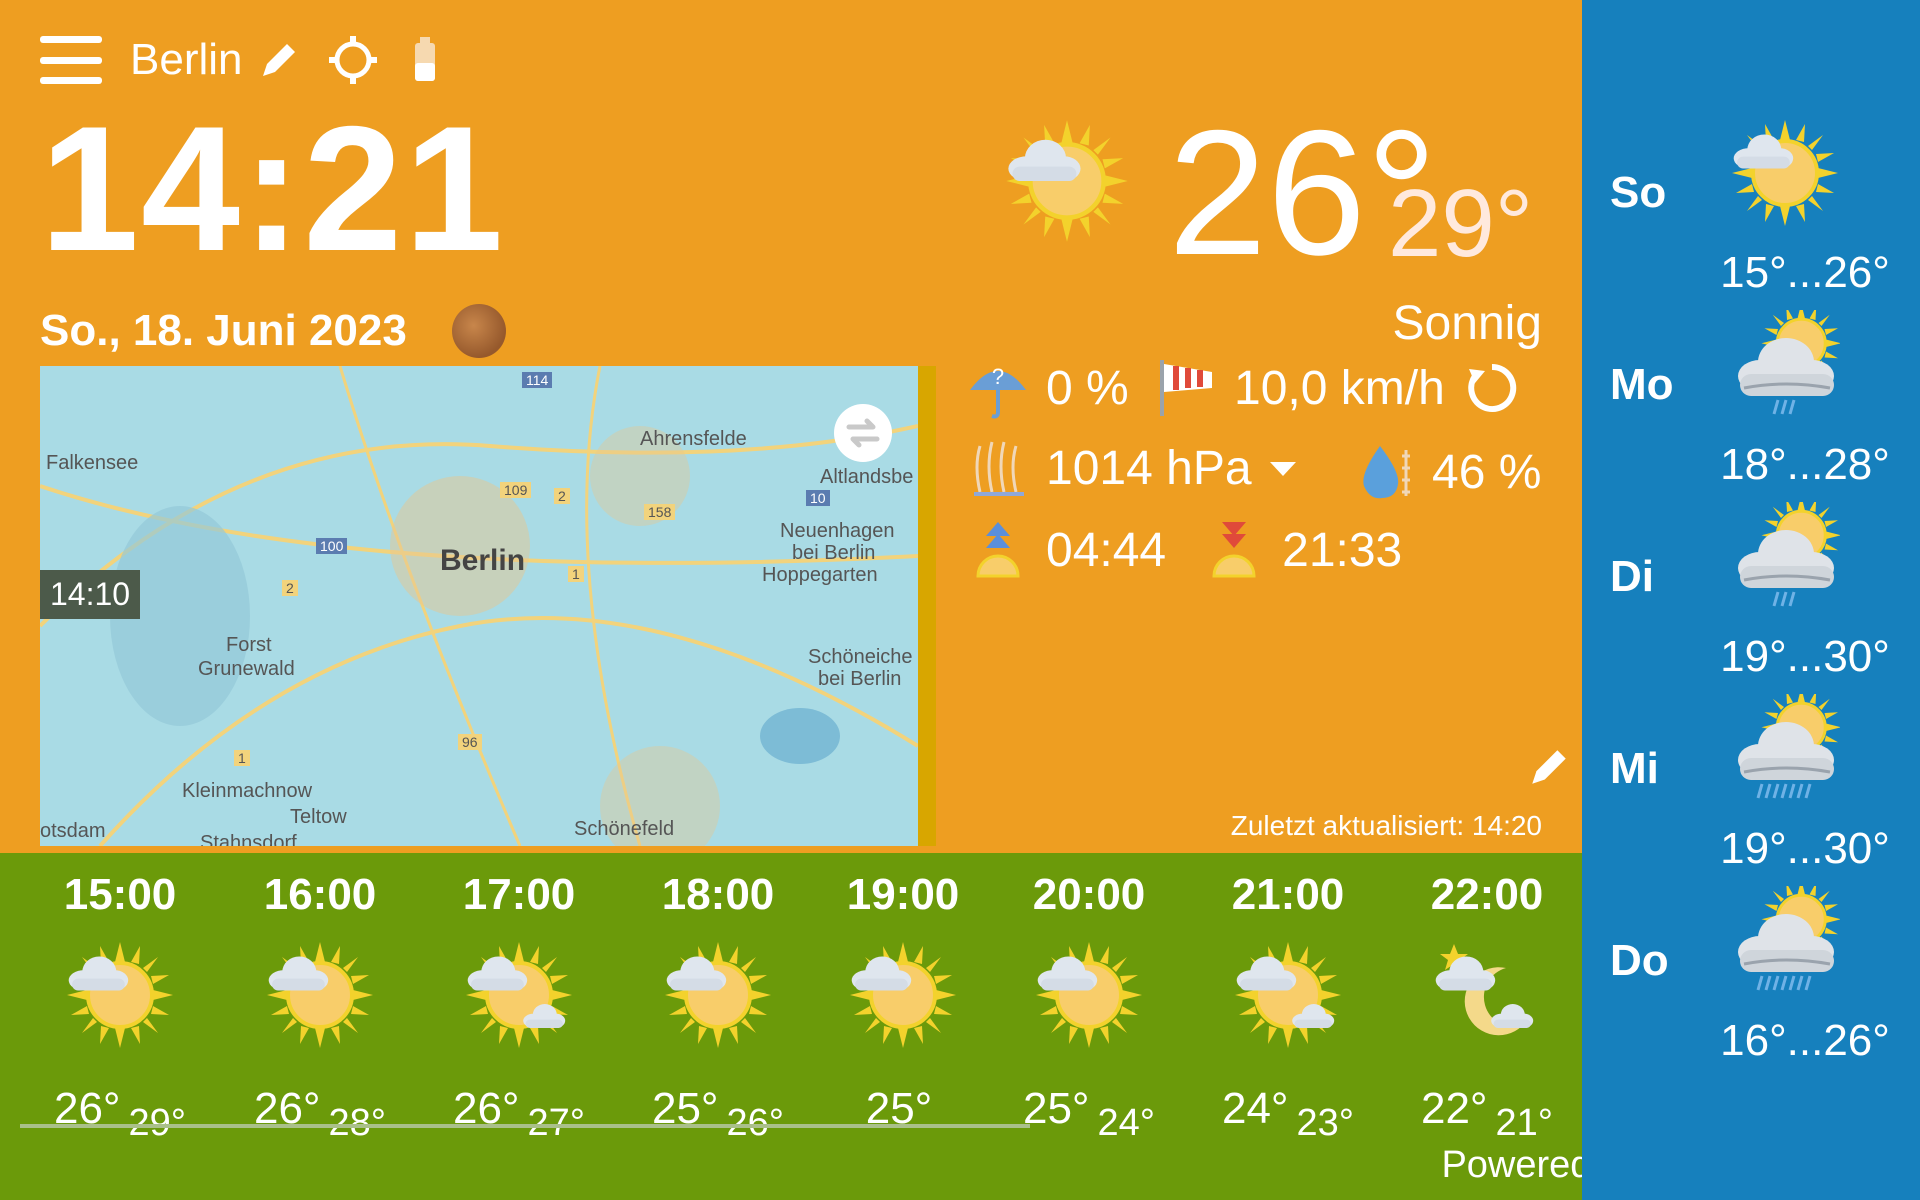  What do you see at coordinates (1342, 550) in the screenshot?
I see `sunset-time: 21:33` at bounding box center [1342, 550].